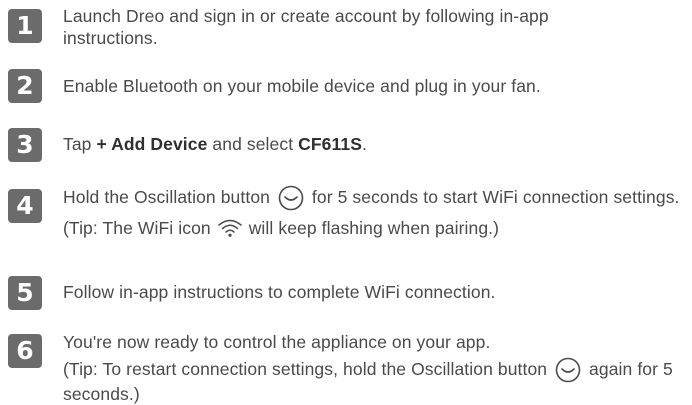  What do you see at coordinates (25, 26) in the screenshot?
I see `step-number-badge: 1` at bounding box center [25, 26].